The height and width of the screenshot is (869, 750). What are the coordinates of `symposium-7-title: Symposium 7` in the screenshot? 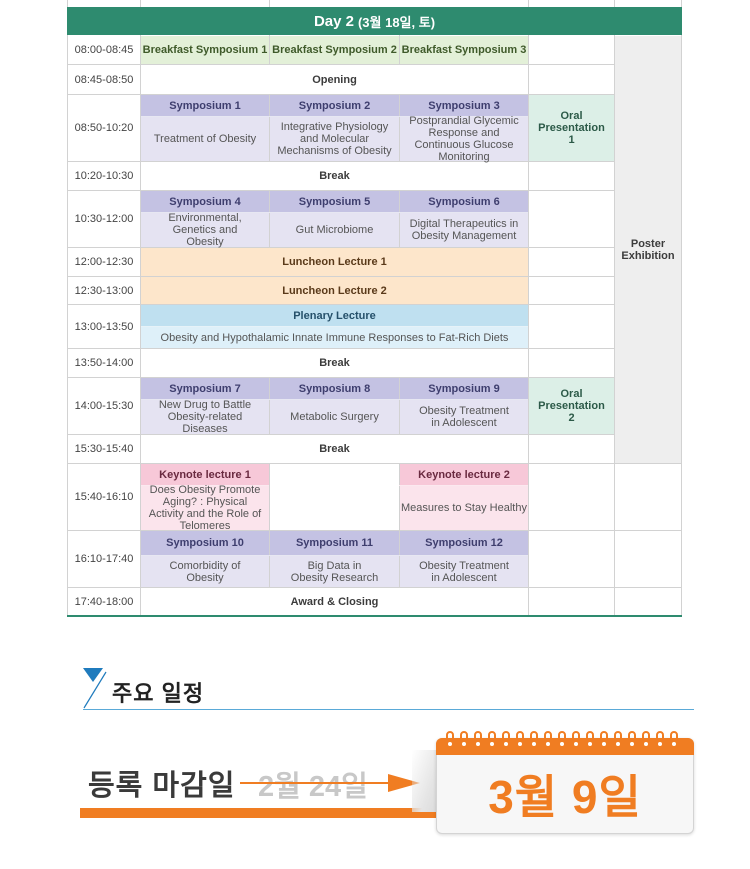 It's located at (205, 388).